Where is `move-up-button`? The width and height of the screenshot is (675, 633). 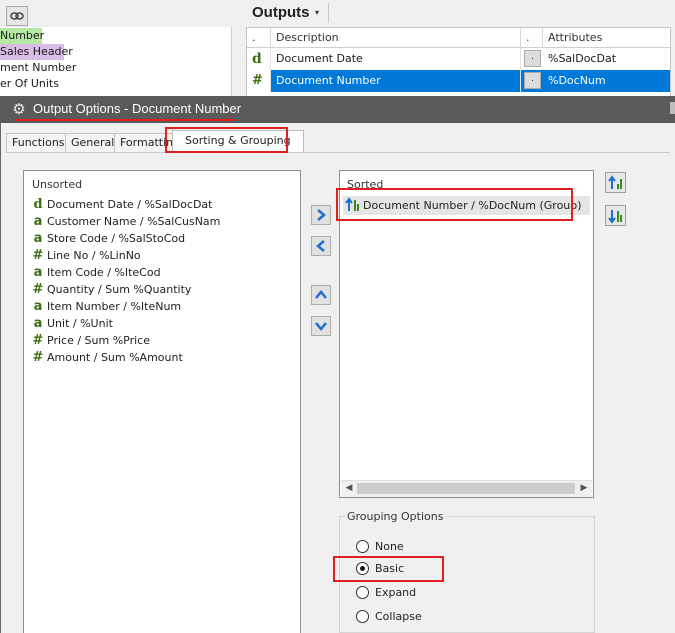
move-up-button is located at coordinates (321, 295).